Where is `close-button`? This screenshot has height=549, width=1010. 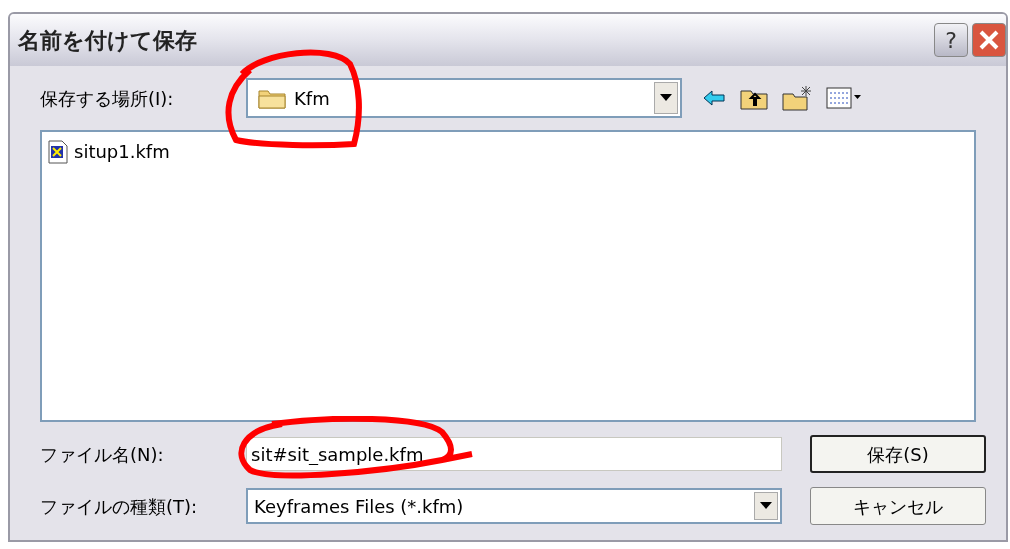 close-button is located at coordinates (989, 40).